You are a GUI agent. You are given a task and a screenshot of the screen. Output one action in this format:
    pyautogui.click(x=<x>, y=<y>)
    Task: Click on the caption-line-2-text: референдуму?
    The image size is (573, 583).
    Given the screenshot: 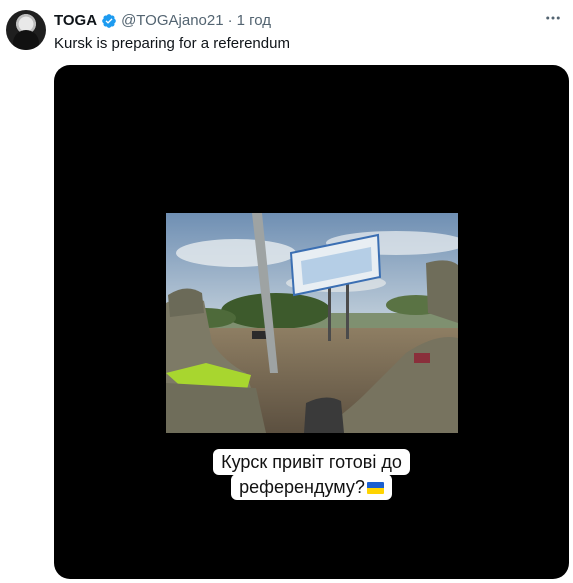 What is the action you would take?
    pyautogui.click(x=302, y=487)
    